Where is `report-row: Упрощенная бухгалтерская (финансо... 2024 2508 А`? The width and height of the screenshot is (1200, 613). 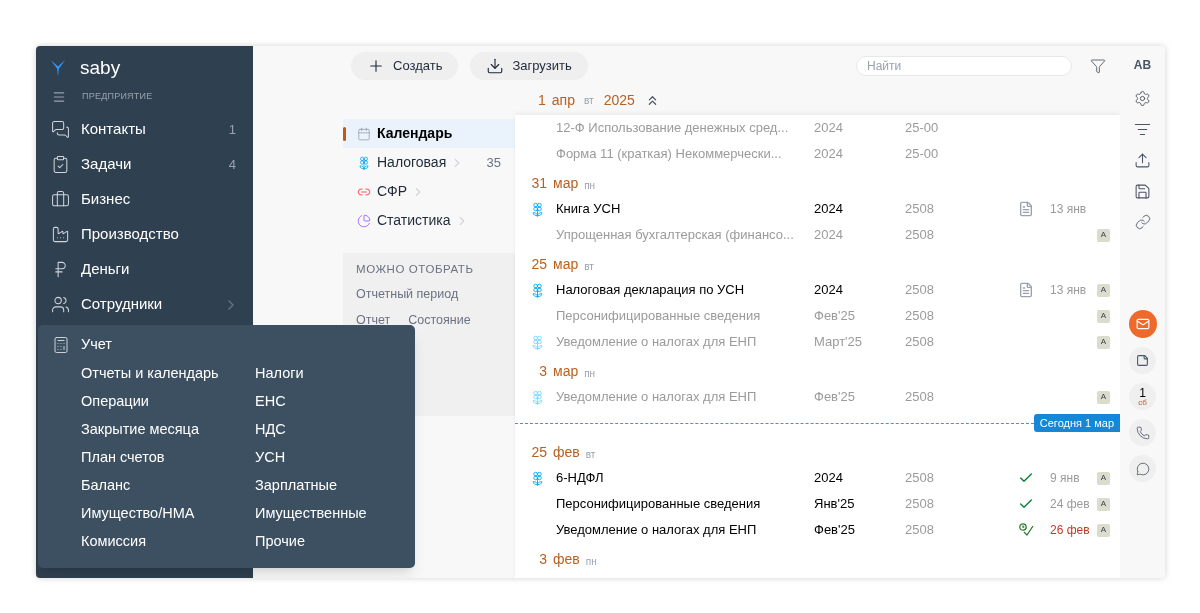
report-row: Упрощенная бухгалтерская (финансо... 2024 2508 А is located at coordinates (817, 235).